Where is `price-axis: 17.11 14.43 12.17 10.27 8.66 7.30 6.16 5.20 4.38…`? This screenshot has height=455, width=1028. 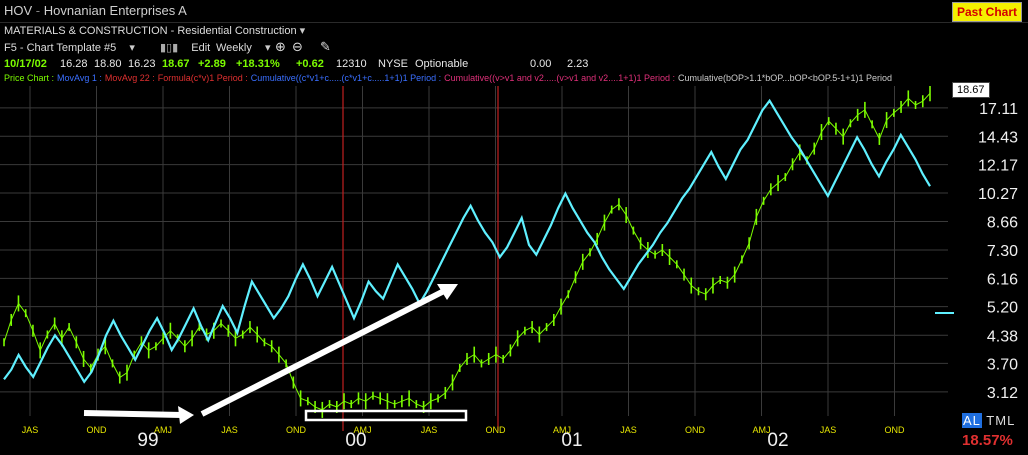 price-axis: 17.11 14.43 12.17 10.27 8.66 7.30 6.16 5.20 4.38… is located at coordinates (998, 251).